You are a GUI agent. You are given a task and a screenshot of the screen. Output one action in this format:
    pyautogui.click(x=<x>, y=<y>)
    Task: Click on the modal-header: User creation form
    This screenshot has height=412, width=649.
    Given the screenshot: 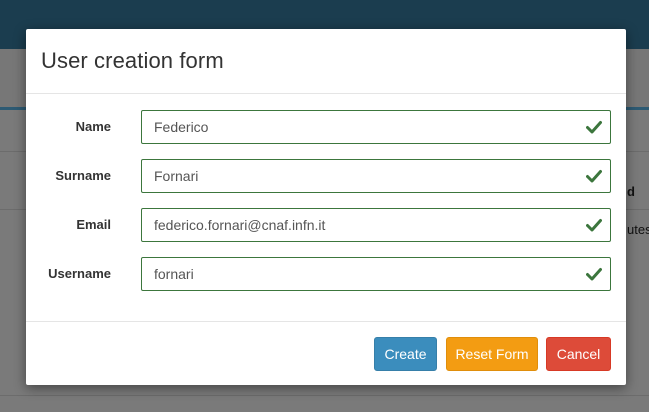 What is the action you would take?
    pyautogui.click(x=326, y=61)
    